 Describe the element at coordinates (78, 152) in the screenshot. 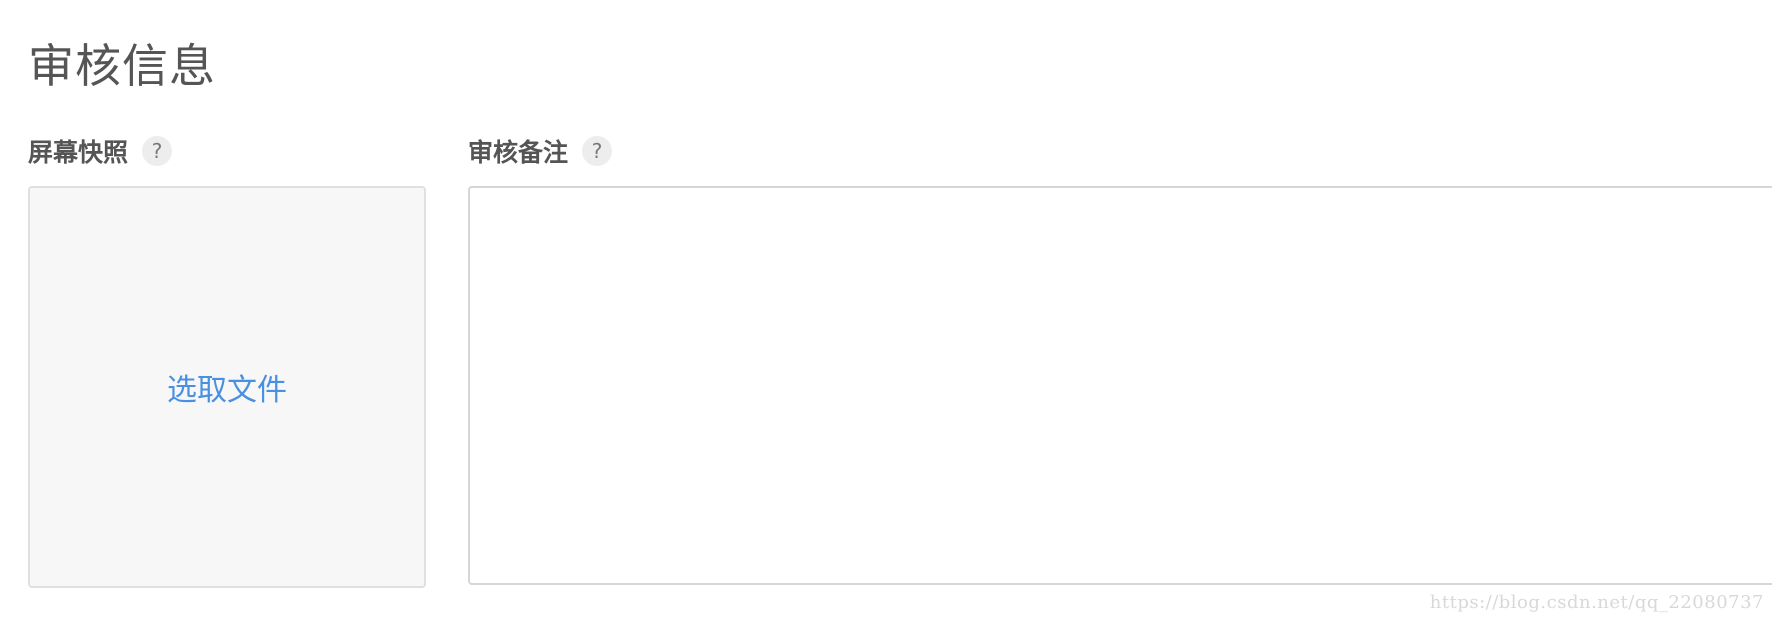

I see `screenshot-field-label: 屏幕快照` at that location.